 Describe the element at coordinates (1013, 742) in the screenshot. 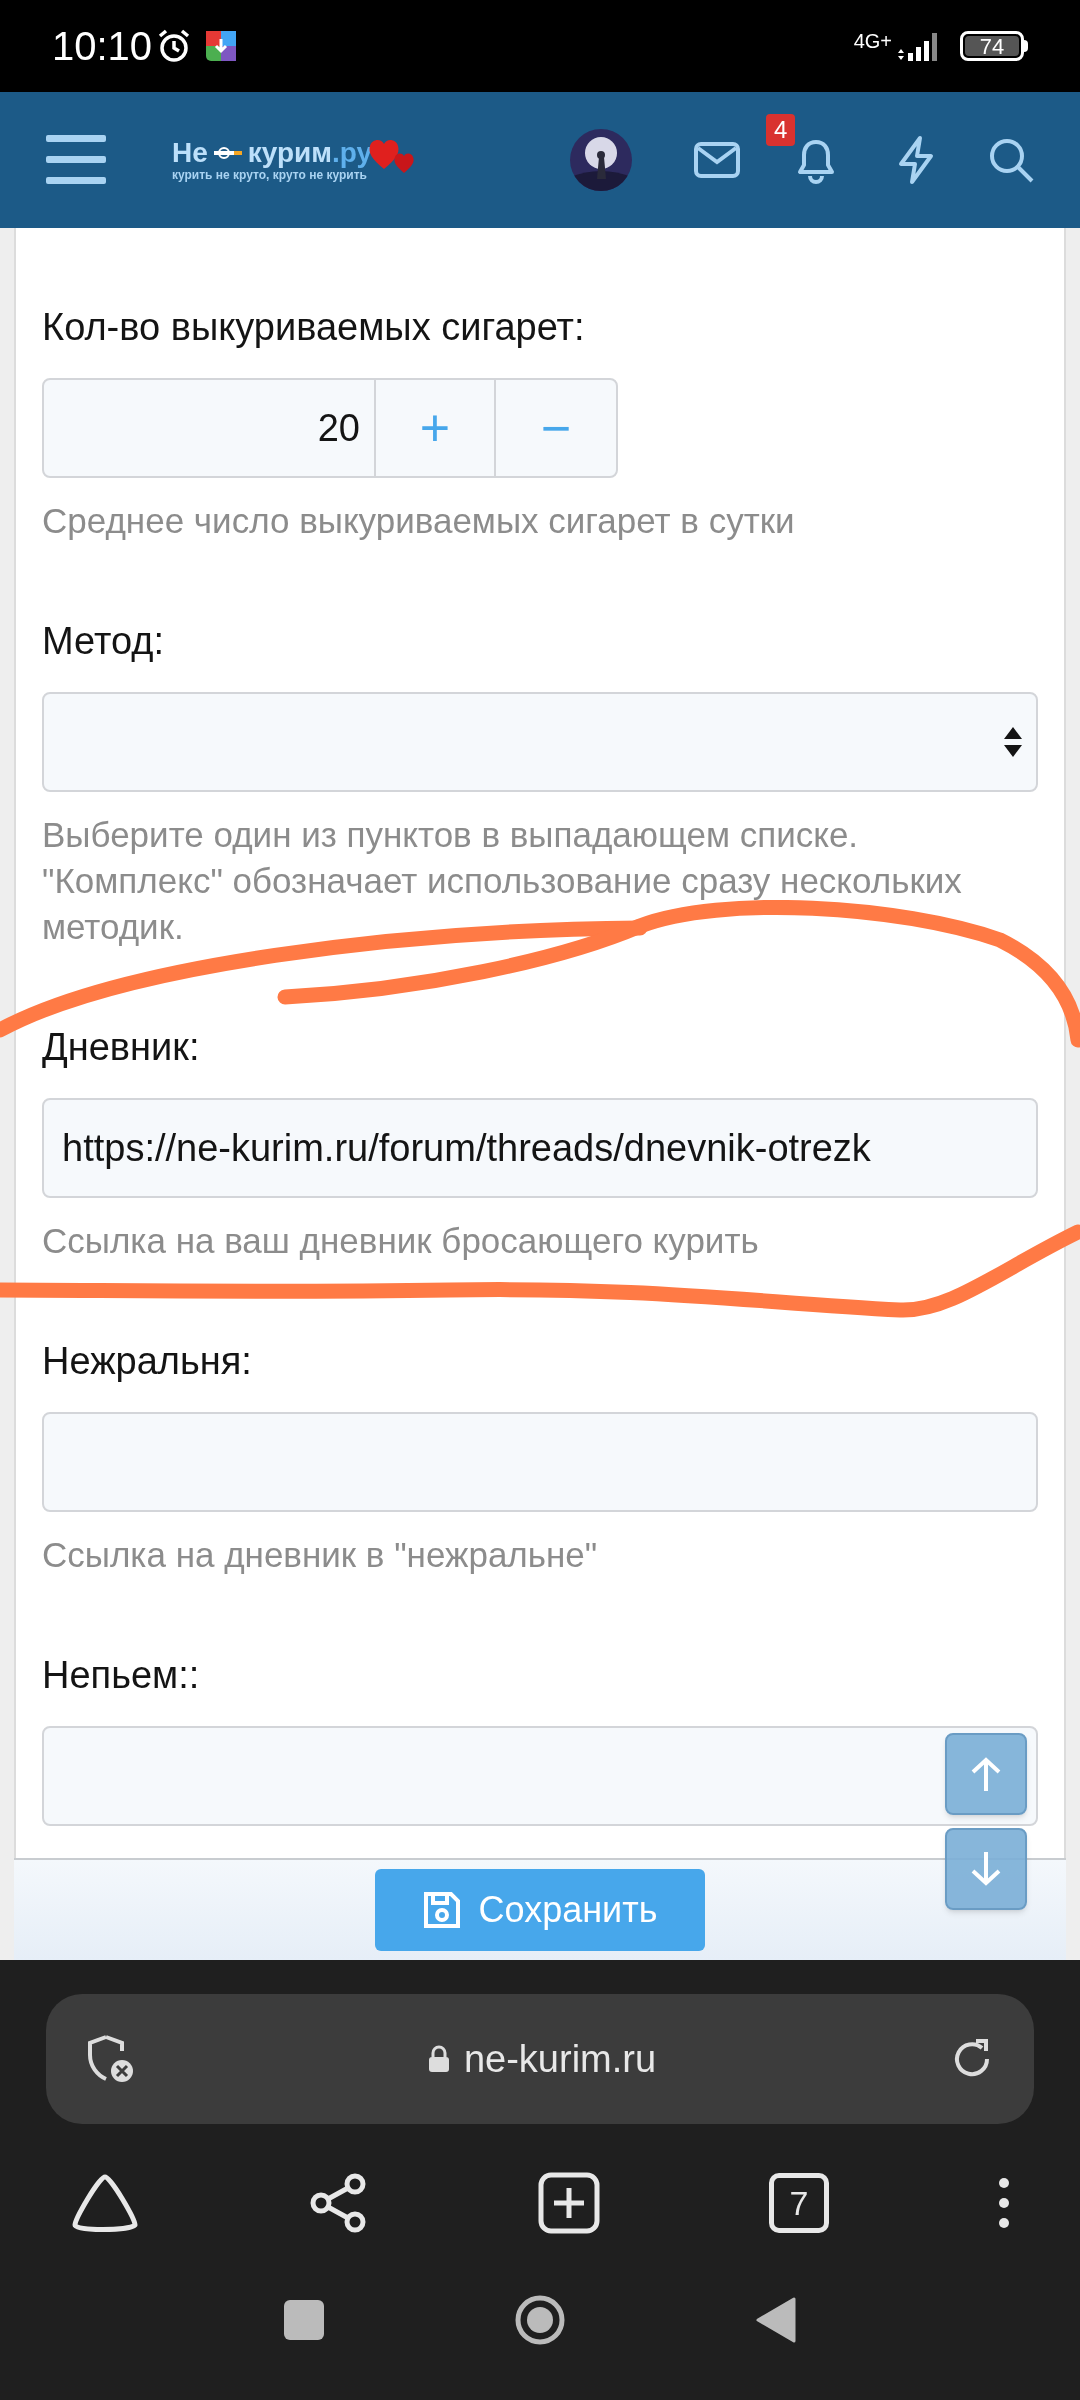

I see `sort-arrows-icon` at that location.